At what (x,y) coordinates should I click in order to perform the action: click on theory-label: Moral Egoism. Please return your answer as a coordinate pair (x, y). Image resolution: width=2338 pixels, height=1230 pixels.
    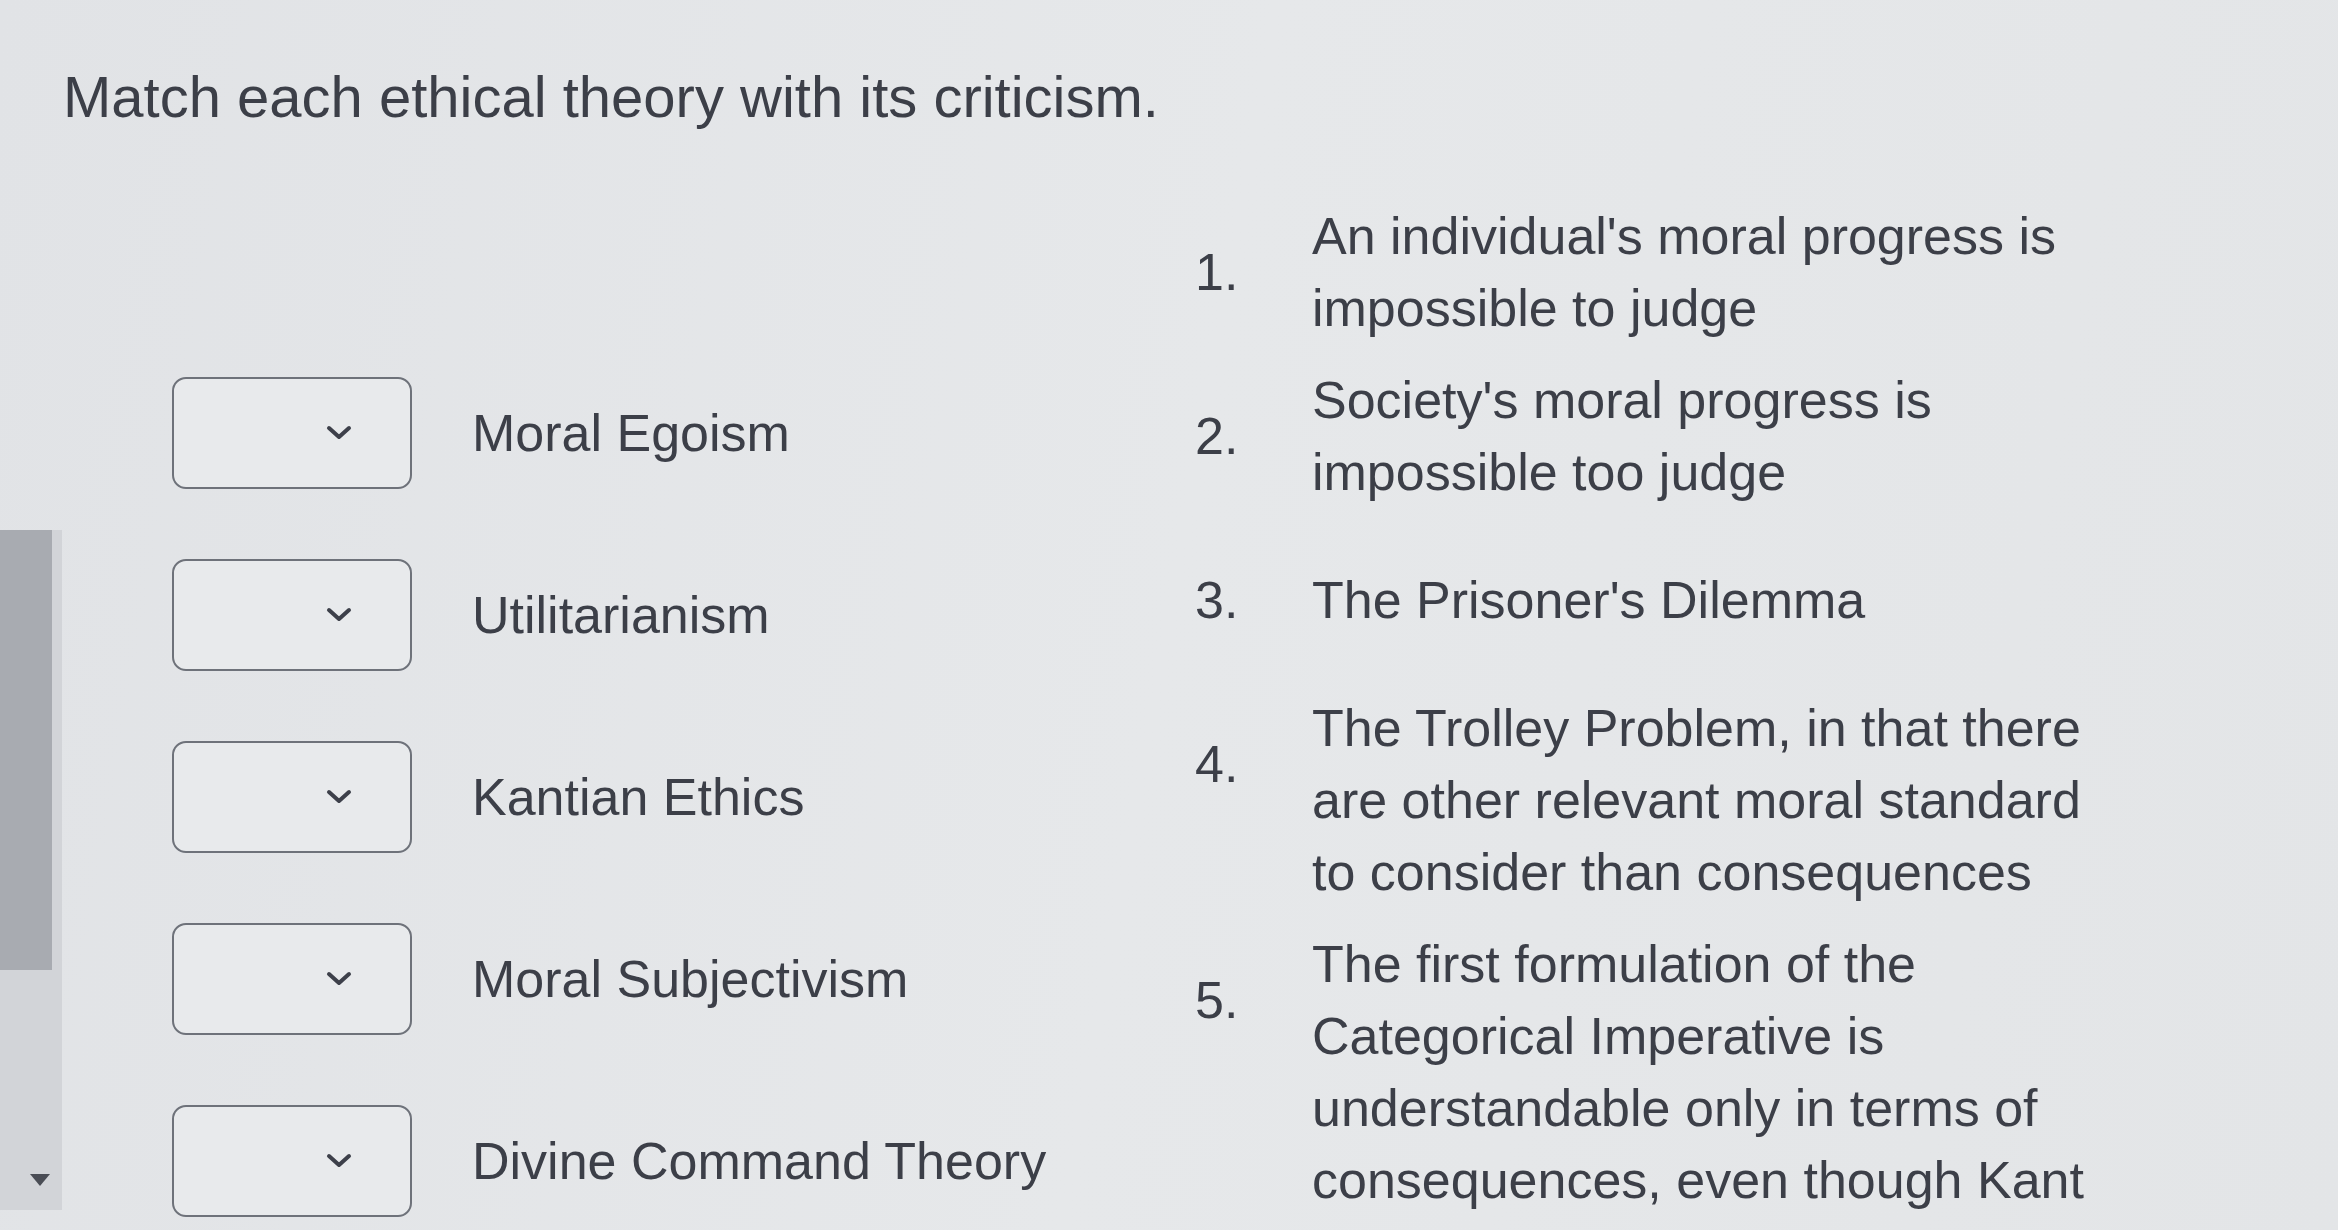
    Looking at the image, I should click on (631, 433).